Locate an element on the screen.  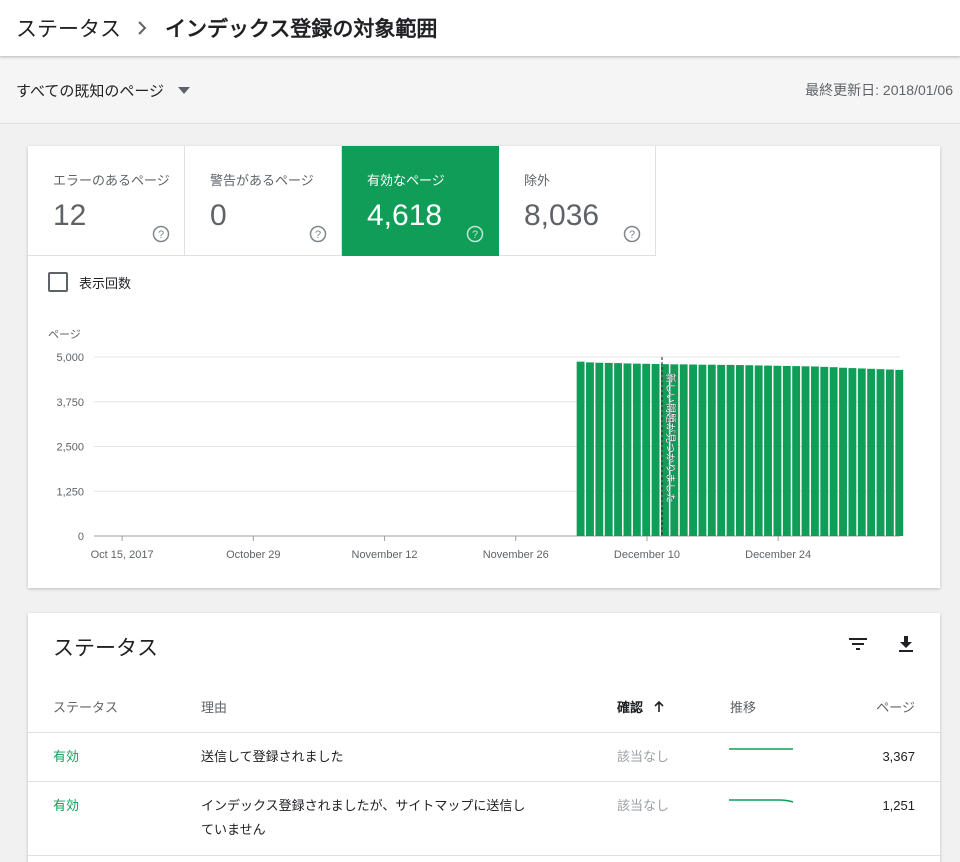
tile-warnings: 警告があるページ 0 ? is located at coordinates (263, 201).